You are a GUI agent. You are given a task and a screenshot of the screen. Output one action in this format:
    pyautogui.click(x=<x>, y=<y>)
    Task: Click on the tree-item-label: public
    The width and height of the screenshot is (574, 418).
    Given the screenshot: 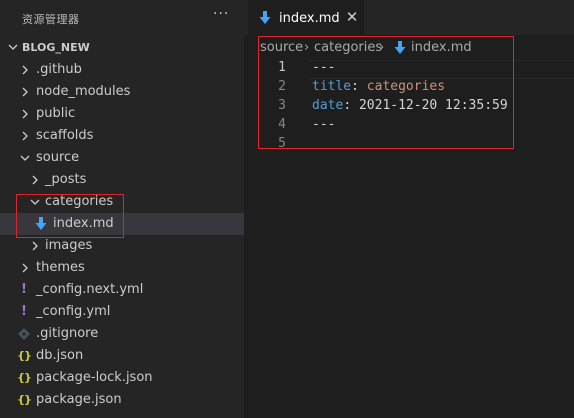 What is the action you would take?
    pyautogui.click(x=56, y=113)
    